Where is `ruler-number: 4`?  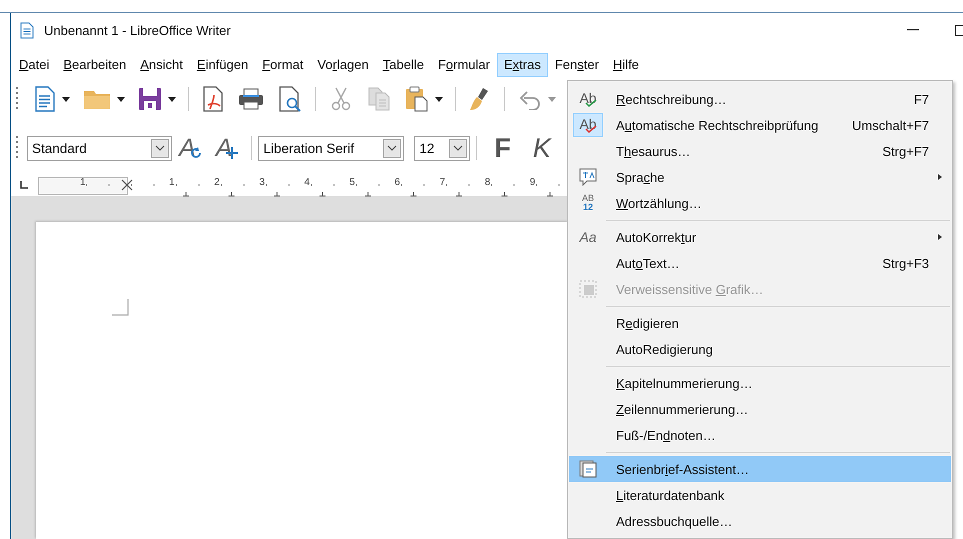
ruler-number: 4 is located at coordinates (307, 182).